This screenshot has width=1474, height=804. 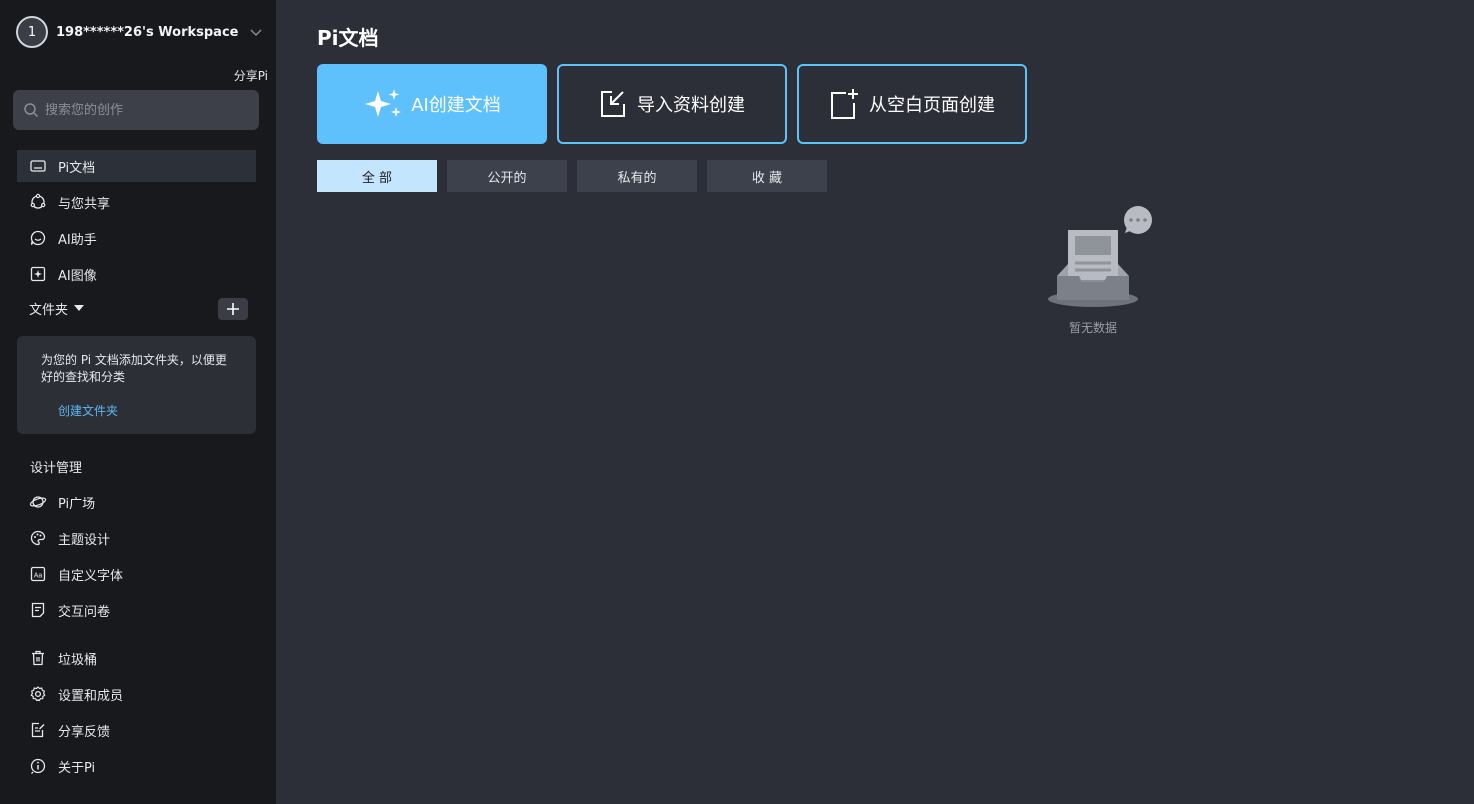 I want to click on planet-icon, so click(x=38, y=502).